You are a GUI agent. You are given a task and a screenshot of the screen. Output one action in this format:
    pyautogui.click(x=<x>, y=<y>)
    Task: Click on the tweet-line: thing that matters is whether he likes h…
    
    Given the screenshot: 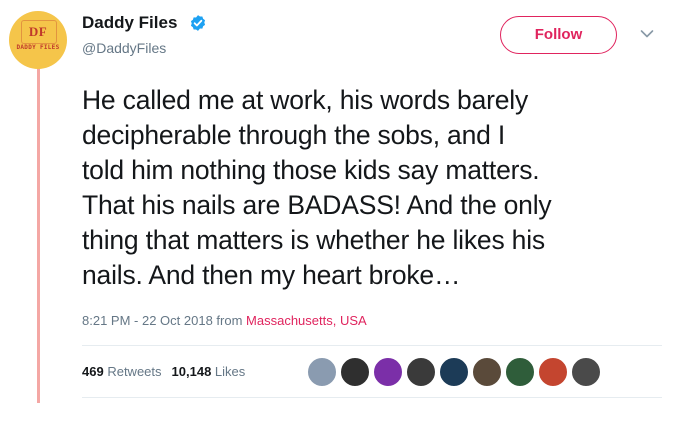 What is the action you would take?
    pyautogui.click(x=313, y=240)
    